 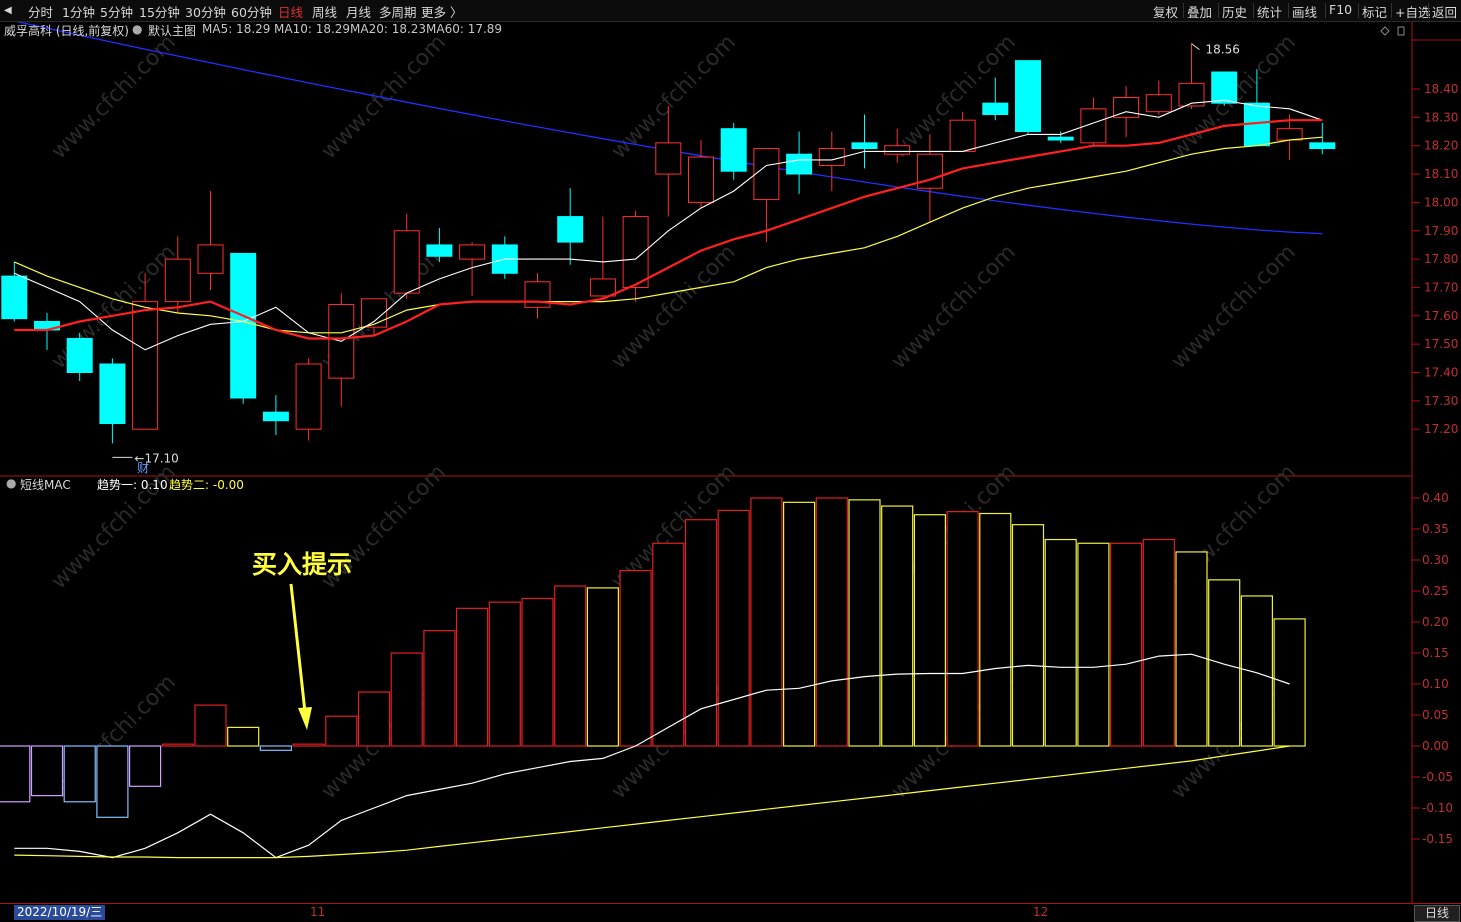 I want to click on toolbar-action-8: 返回, so click(x=1444, y=11).